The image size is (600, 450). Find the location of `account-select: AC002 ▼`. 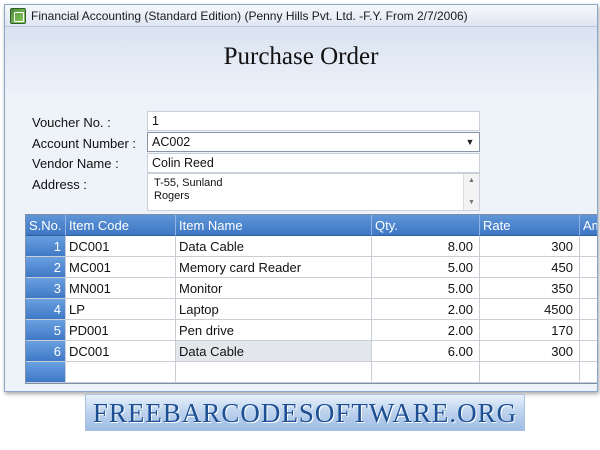

account-select: AC002 ▼ is located at coordinates (313, 142).